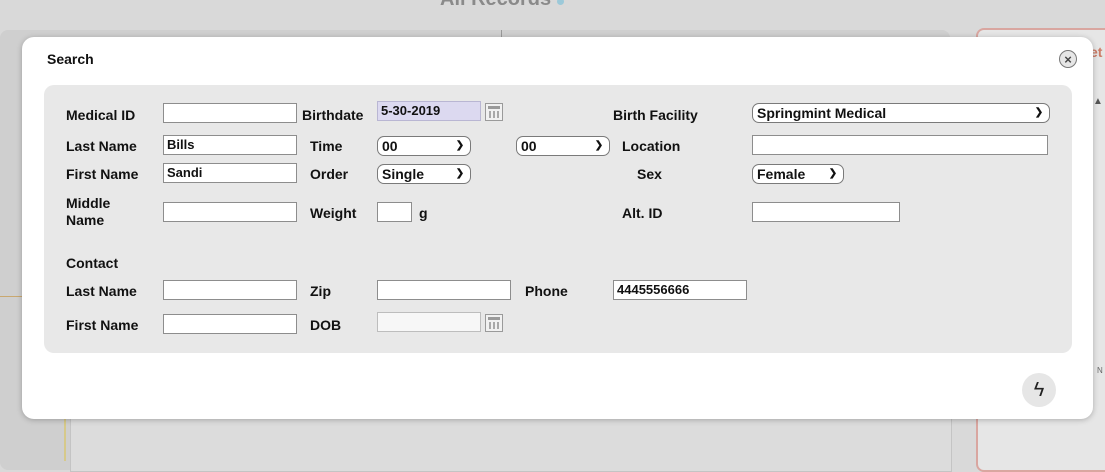 Image resolution: width=1105 pixels, height=472 pixels. I want to click on contact-last-name-label: Last Name, so click(101, 291).